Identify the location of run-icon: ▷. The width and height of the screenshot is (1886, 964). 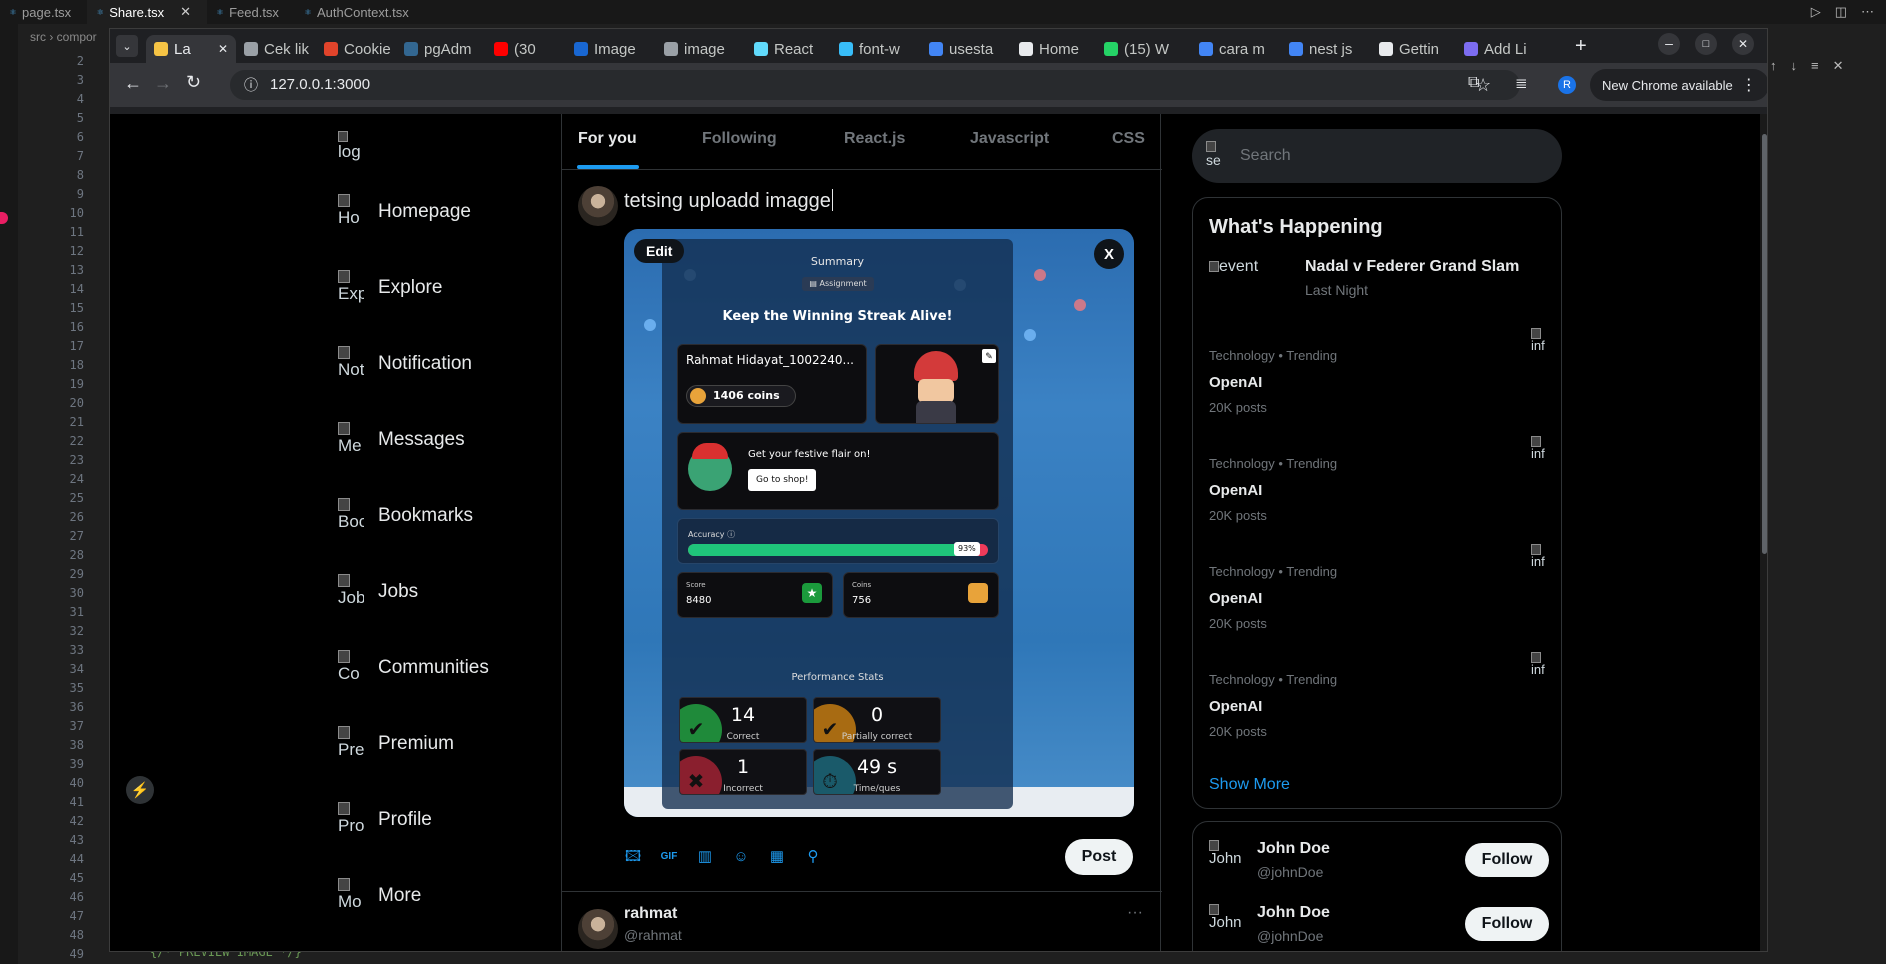
(1816, 12).